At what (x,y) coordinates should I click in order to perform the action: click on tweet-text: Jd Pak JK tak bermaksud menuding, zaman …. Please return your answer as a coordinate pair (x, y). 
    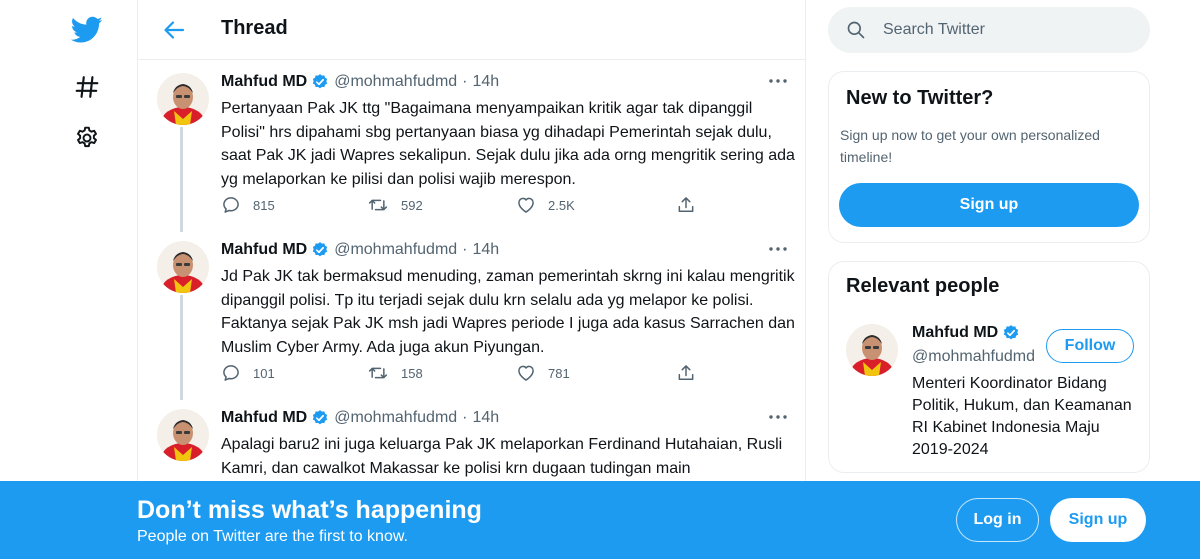
    Looking at the image, I should click on (508, 312).